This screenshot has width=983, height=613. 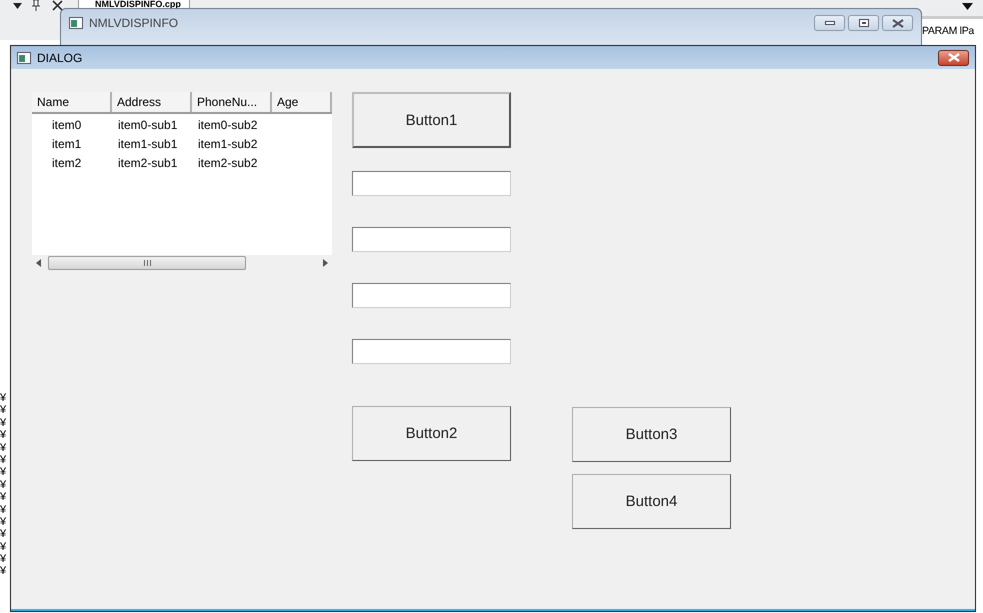 What do you see at coordinates (152, 102) in the screenshot?
I see `column-header: Address` at bounding box center [152, 102].